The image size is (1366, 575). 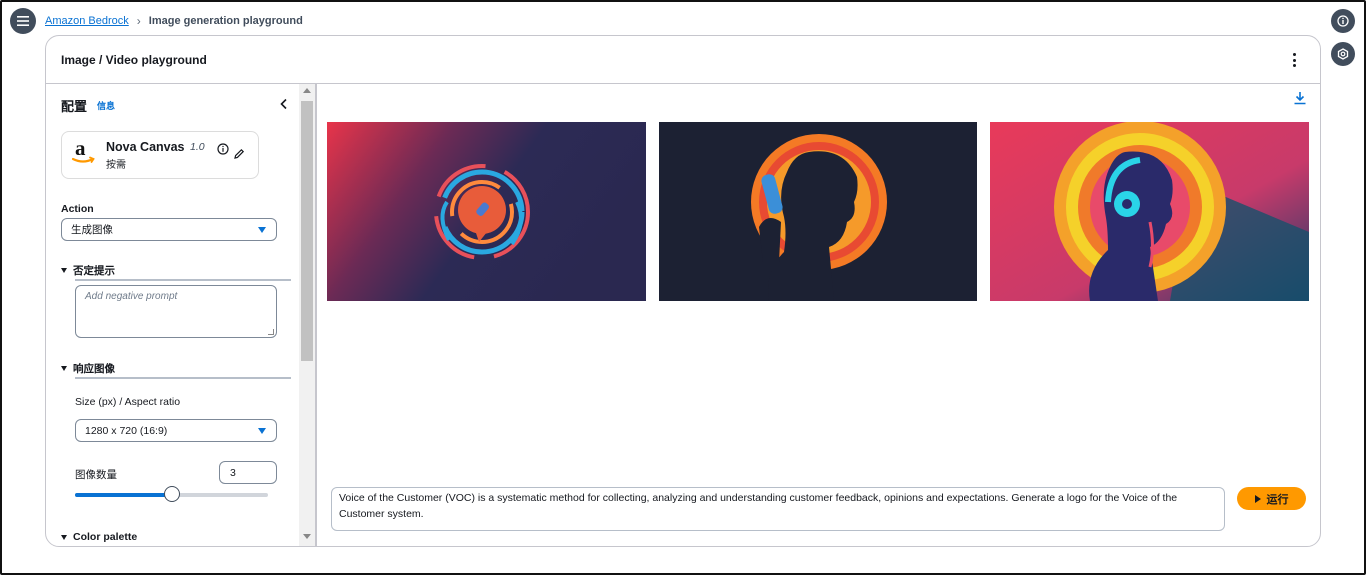 What do you see at coordinates (94, 271) in the screenshot?
I see `negative-prompt-section-label: 否定提示` at bounding box center [94, 271].